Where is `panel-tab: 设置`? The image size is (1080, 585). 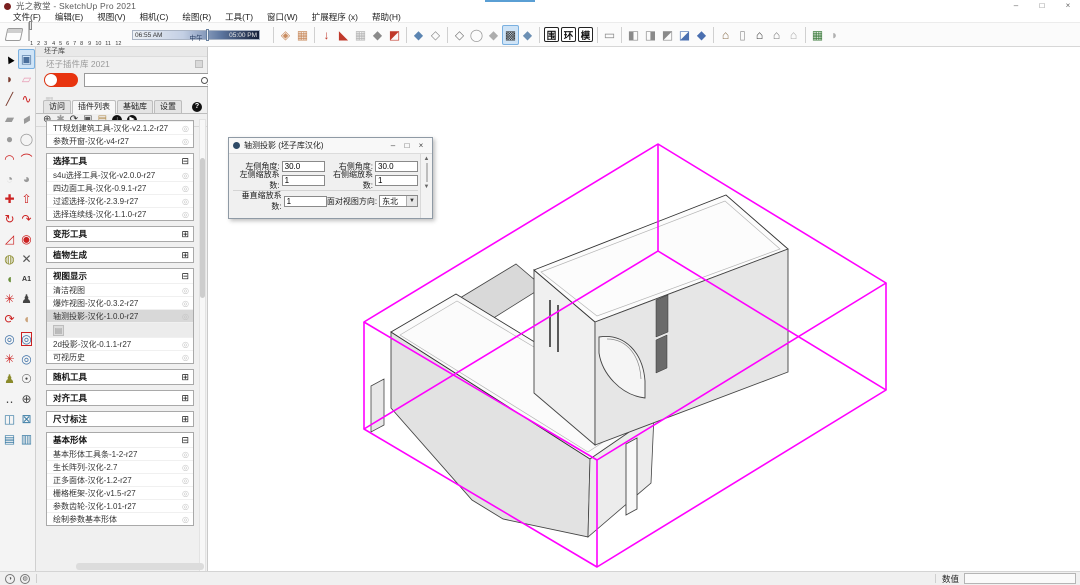
panel-tab: 设置 is located at coordinates (168, 106).